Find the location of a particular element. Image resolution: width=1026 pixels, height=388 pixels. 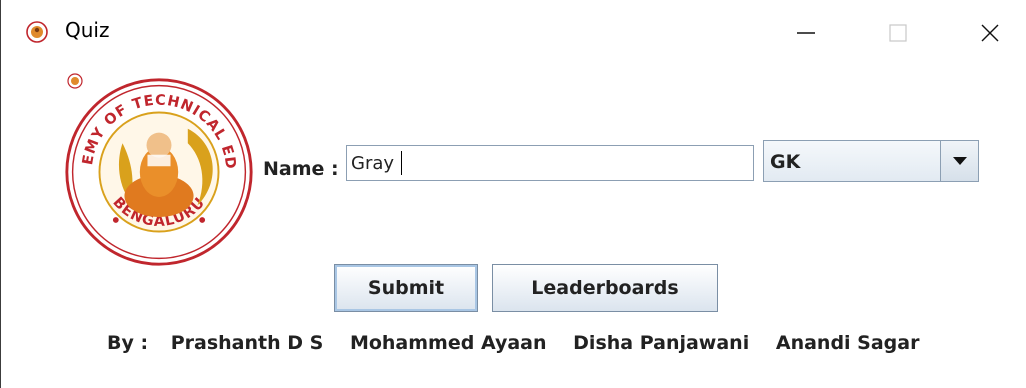

credits-by-label: By : is located at coordinates (128, 343).